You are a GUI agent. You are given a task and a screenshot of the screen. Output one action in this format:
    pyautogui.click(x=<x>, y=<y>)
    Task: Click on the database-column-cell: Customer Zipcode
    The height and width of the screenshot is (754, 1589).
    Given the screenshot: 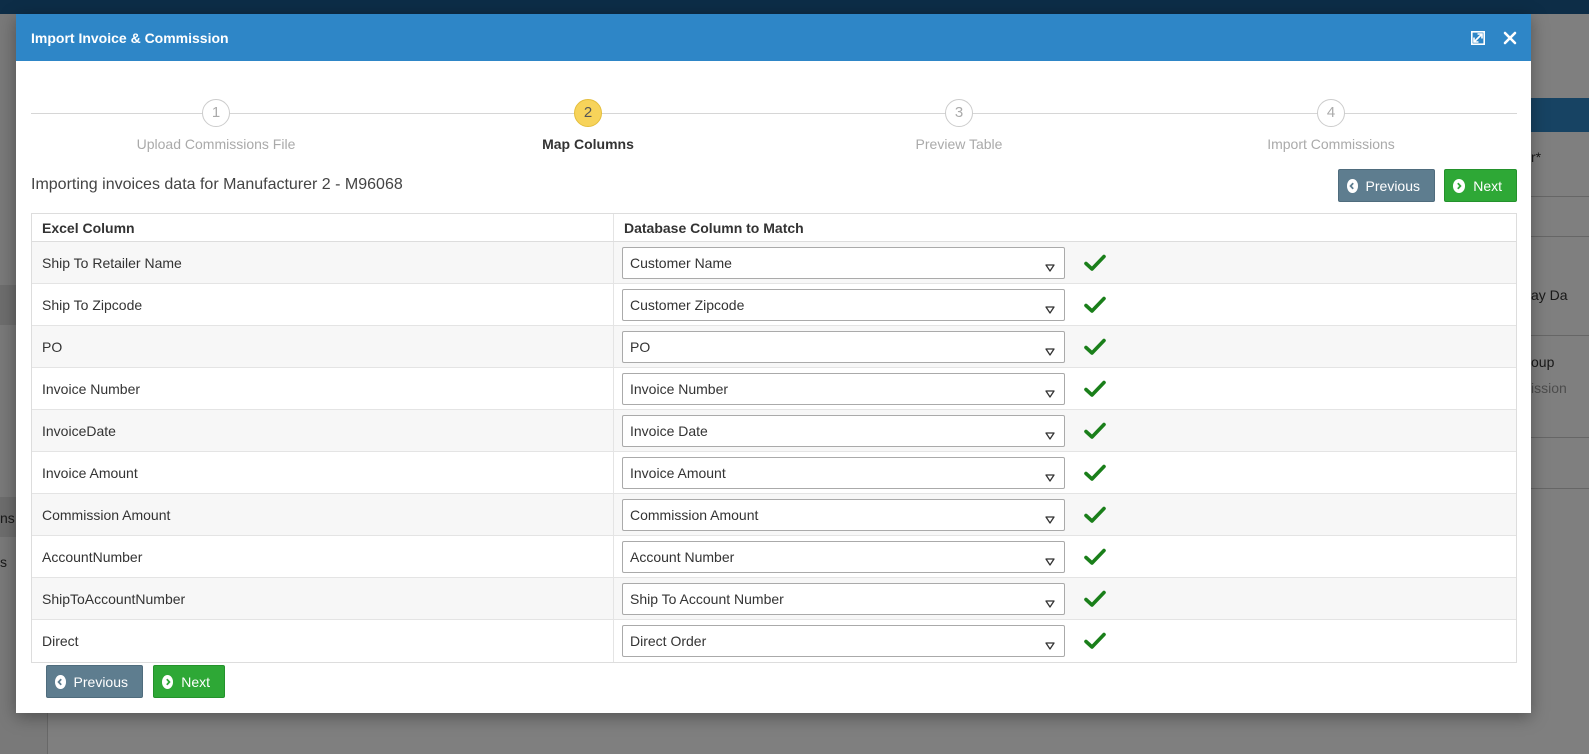 What is the action you would take?
    pyautogui.click(x=1065, y=304)
    